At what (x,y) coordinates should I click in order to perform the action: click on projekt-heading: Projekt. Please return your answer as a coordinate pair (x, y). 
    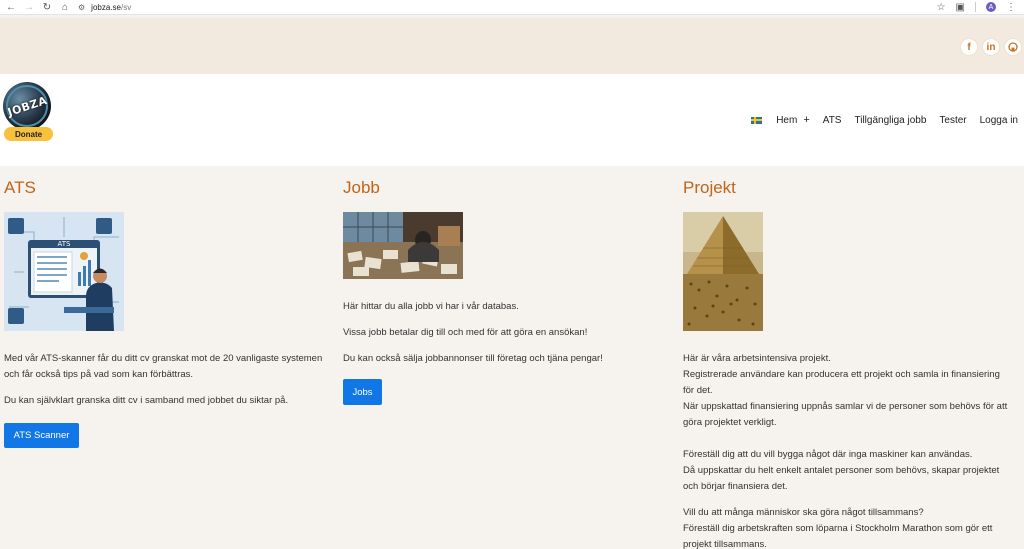
    Looking at the image, I should click on (709, 187).